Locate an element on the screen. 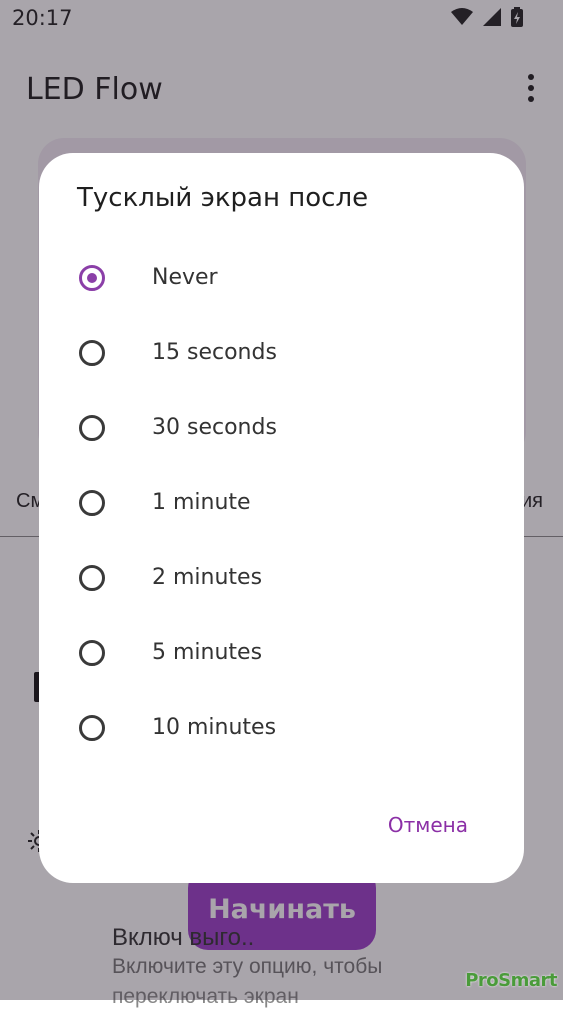 Image resolution: width=563 pixels, height=1009 pixels. radio-option-label: 2 minutes is located at coordinates (207, 577).